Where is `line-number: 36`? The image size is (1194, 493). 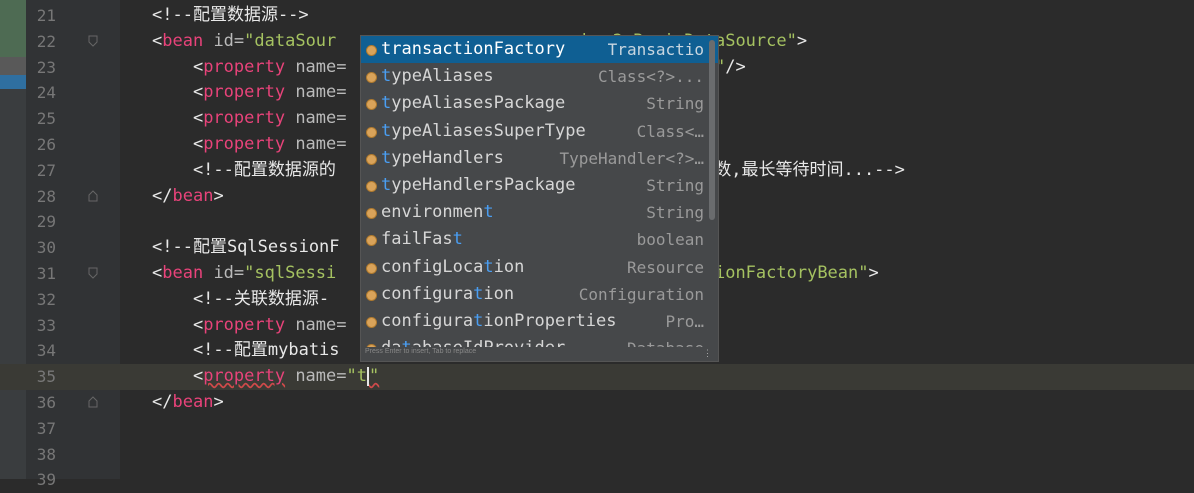 line-number: 36 is located at coordinates (46, 402).